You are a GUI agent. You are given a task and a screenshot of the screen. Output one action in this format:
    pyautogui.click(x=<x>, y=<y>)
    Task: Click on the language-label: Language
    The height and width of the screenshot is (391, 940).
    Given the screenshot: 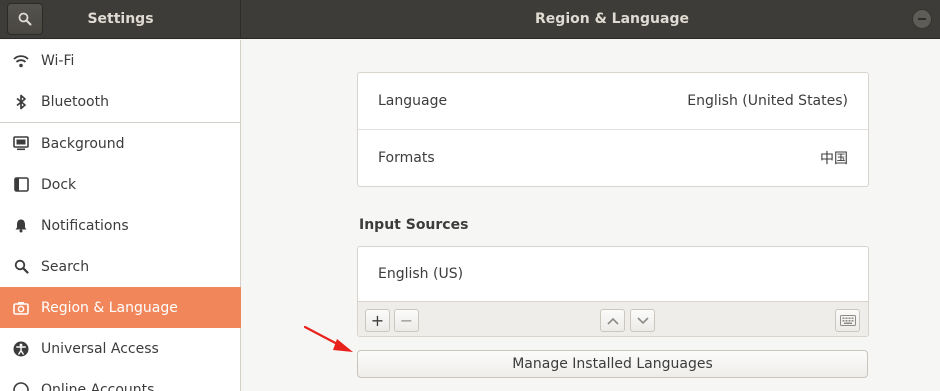 What is the action you would take?
    pyautogui.click(x=413, y=101)
    